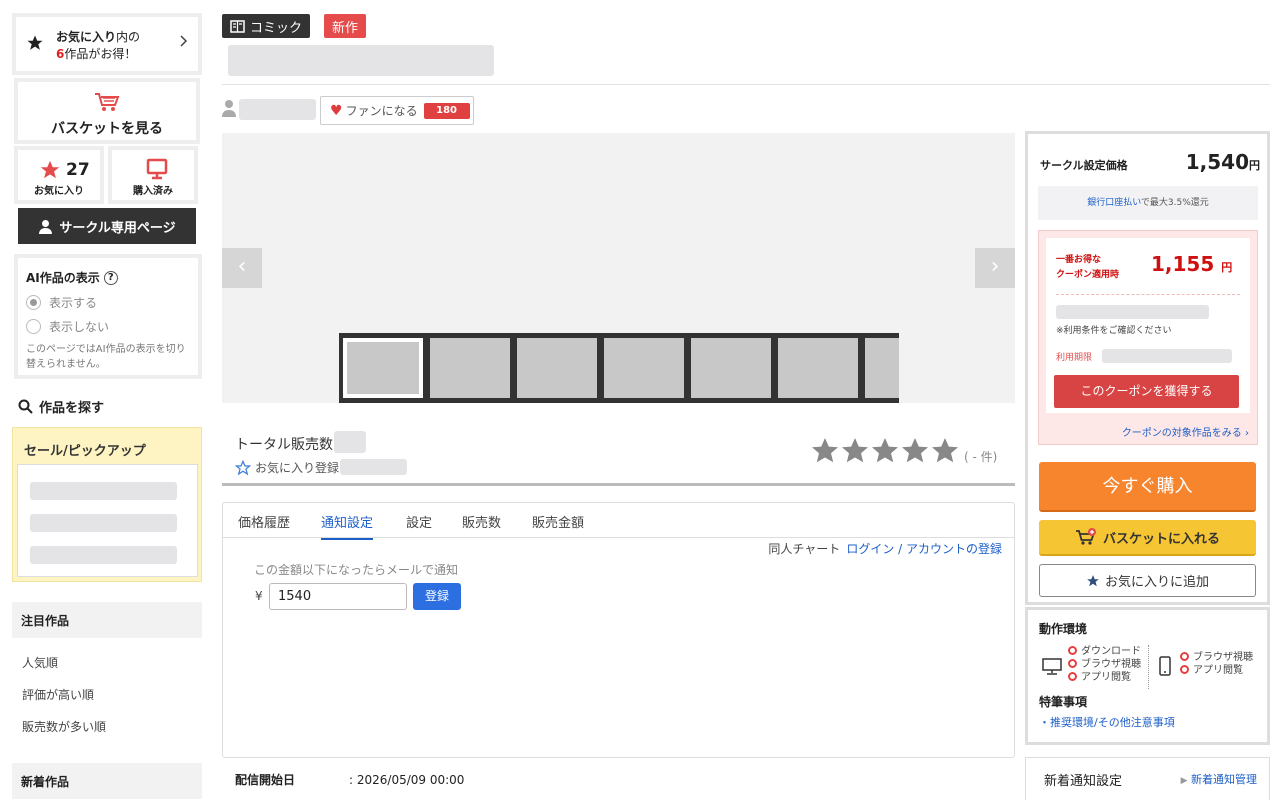 This screenshot has height=800, width=1280. What do you see at coordinates (61, 302) in the screenshot?
I see `ai-show-radio: 表示する` at bounding box center [61, 302].